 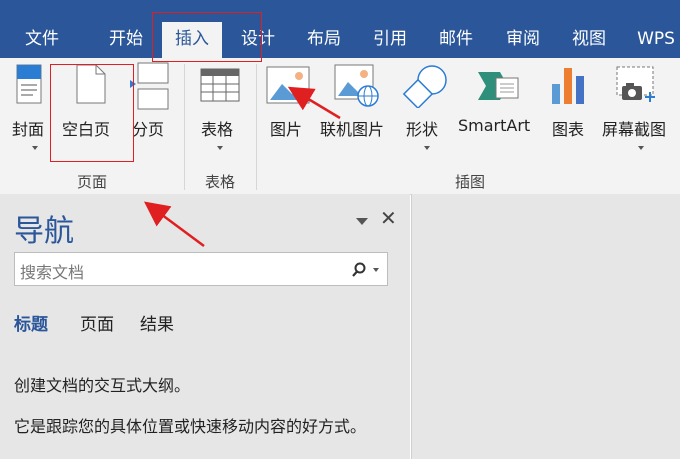 What do you see at coordinates (174, 224) in the screenshot?
I see `annotation-arrow-blank-page` at bounding box center [174, 224].